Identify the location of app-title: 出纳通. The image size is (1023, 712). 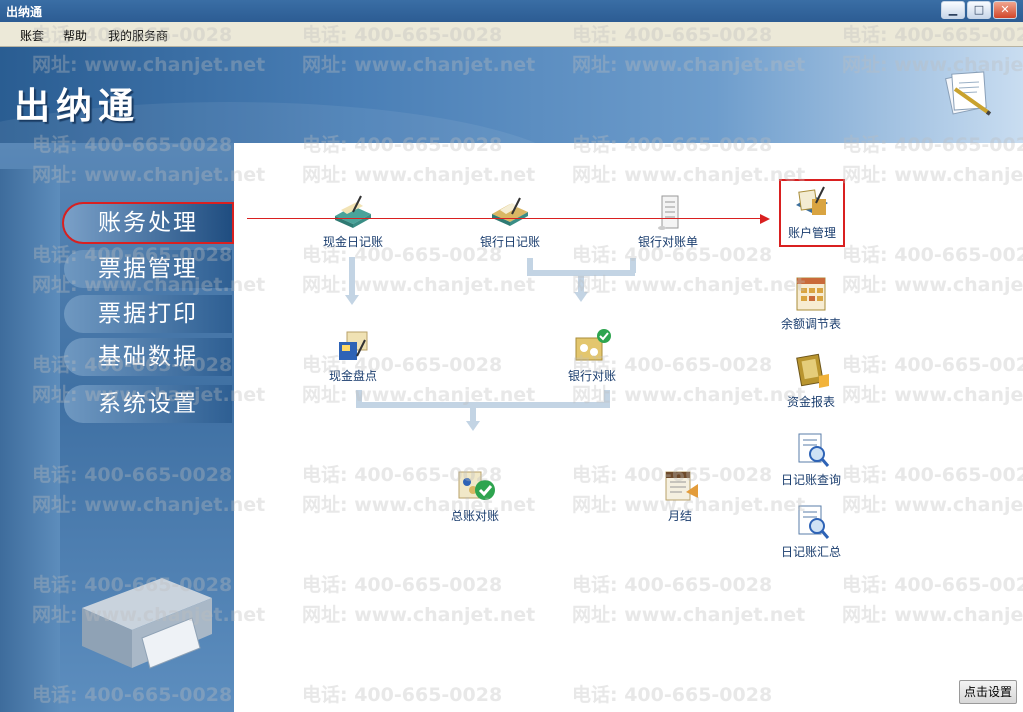
(77, 106).